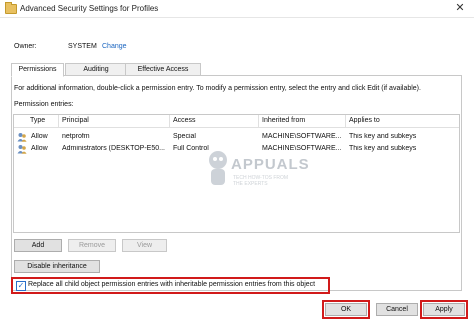 This screenshot has height=321, width=474. Describe the element at coordinates (444, 309) in the screenshot. I see `apply-button: Apply` at that location.